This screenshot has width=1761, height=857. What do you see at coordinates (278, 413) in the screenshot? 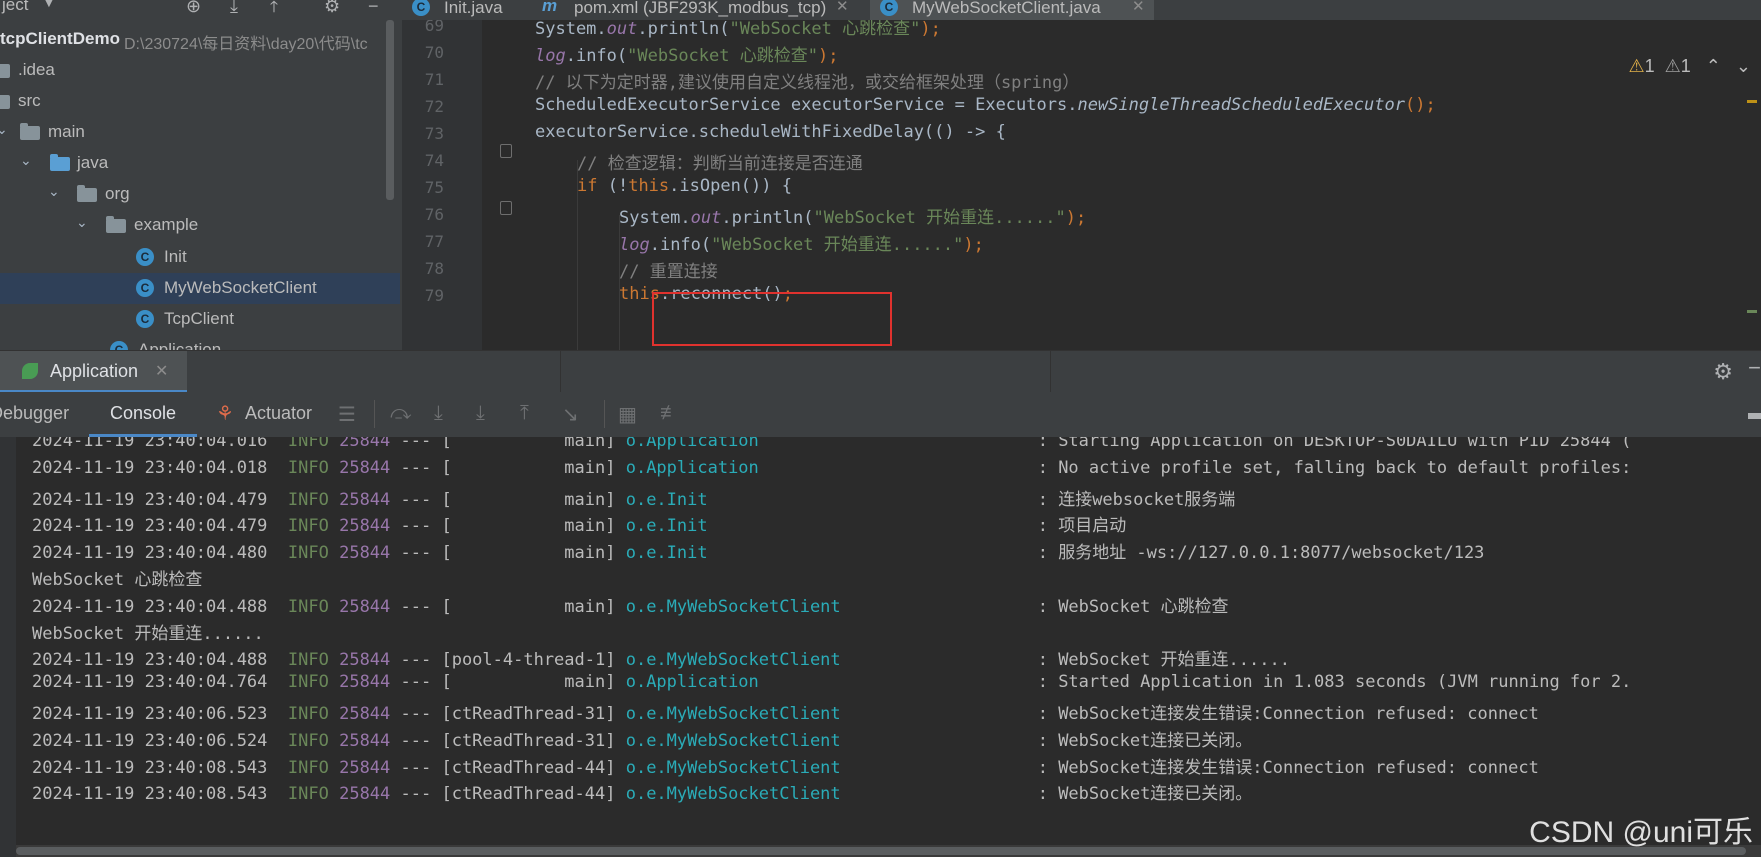
I see `tab-actuator: Actuator` at bounding box center [278, 413].